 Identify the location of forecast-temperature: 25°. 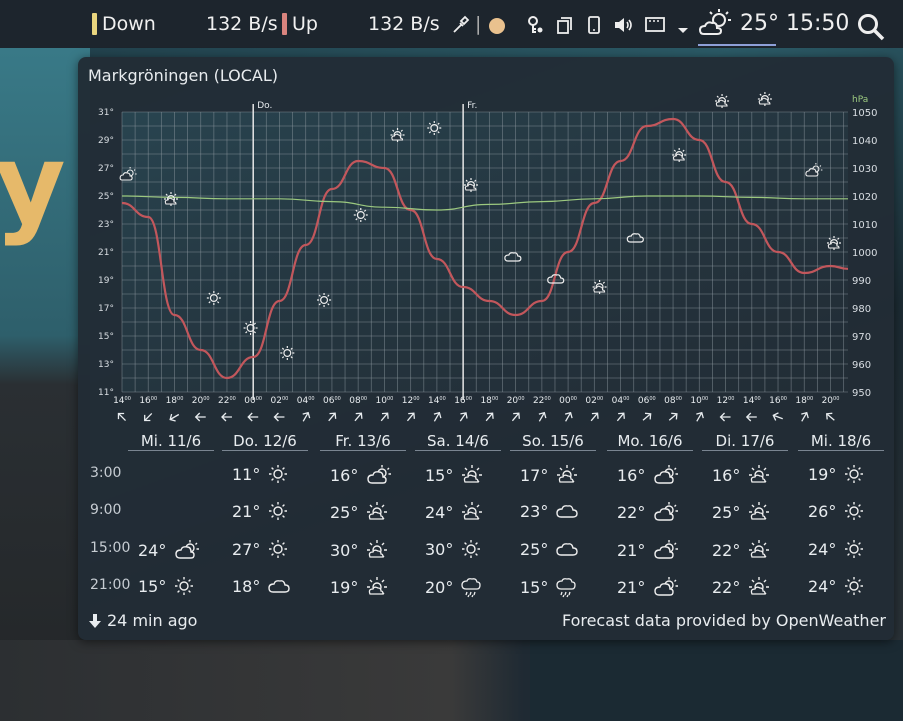
(726, 512).